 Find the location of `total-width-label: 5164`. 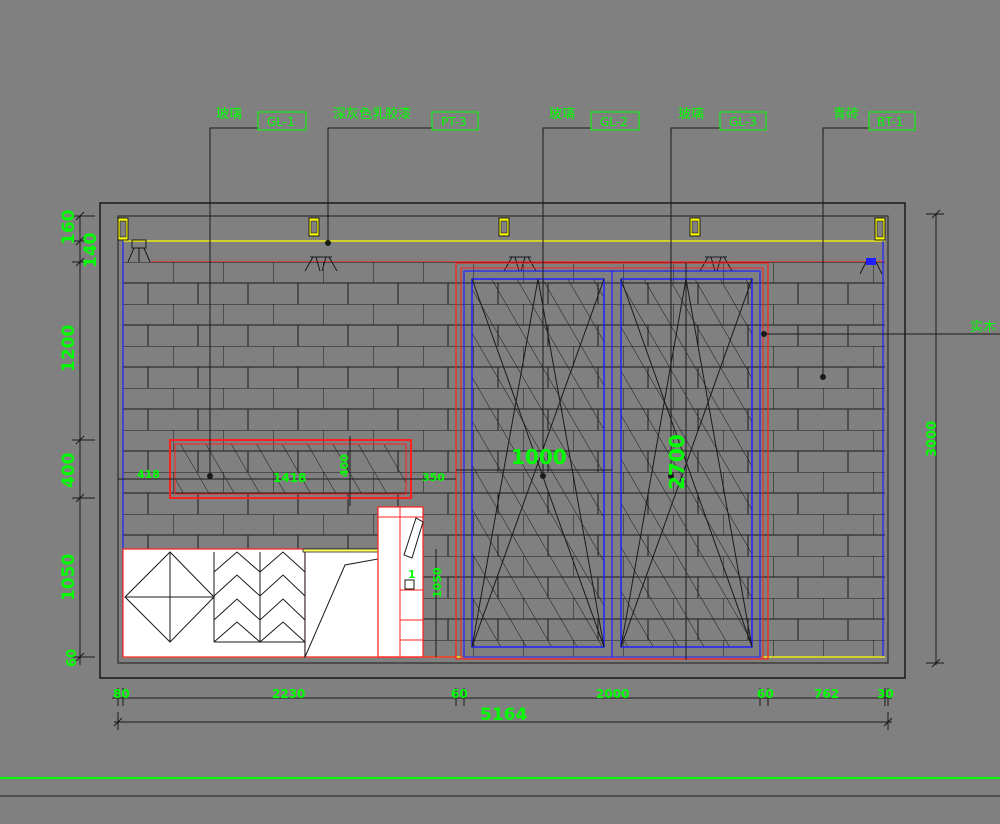

total-width-label: 5164 is located at coordinates (503, 715).